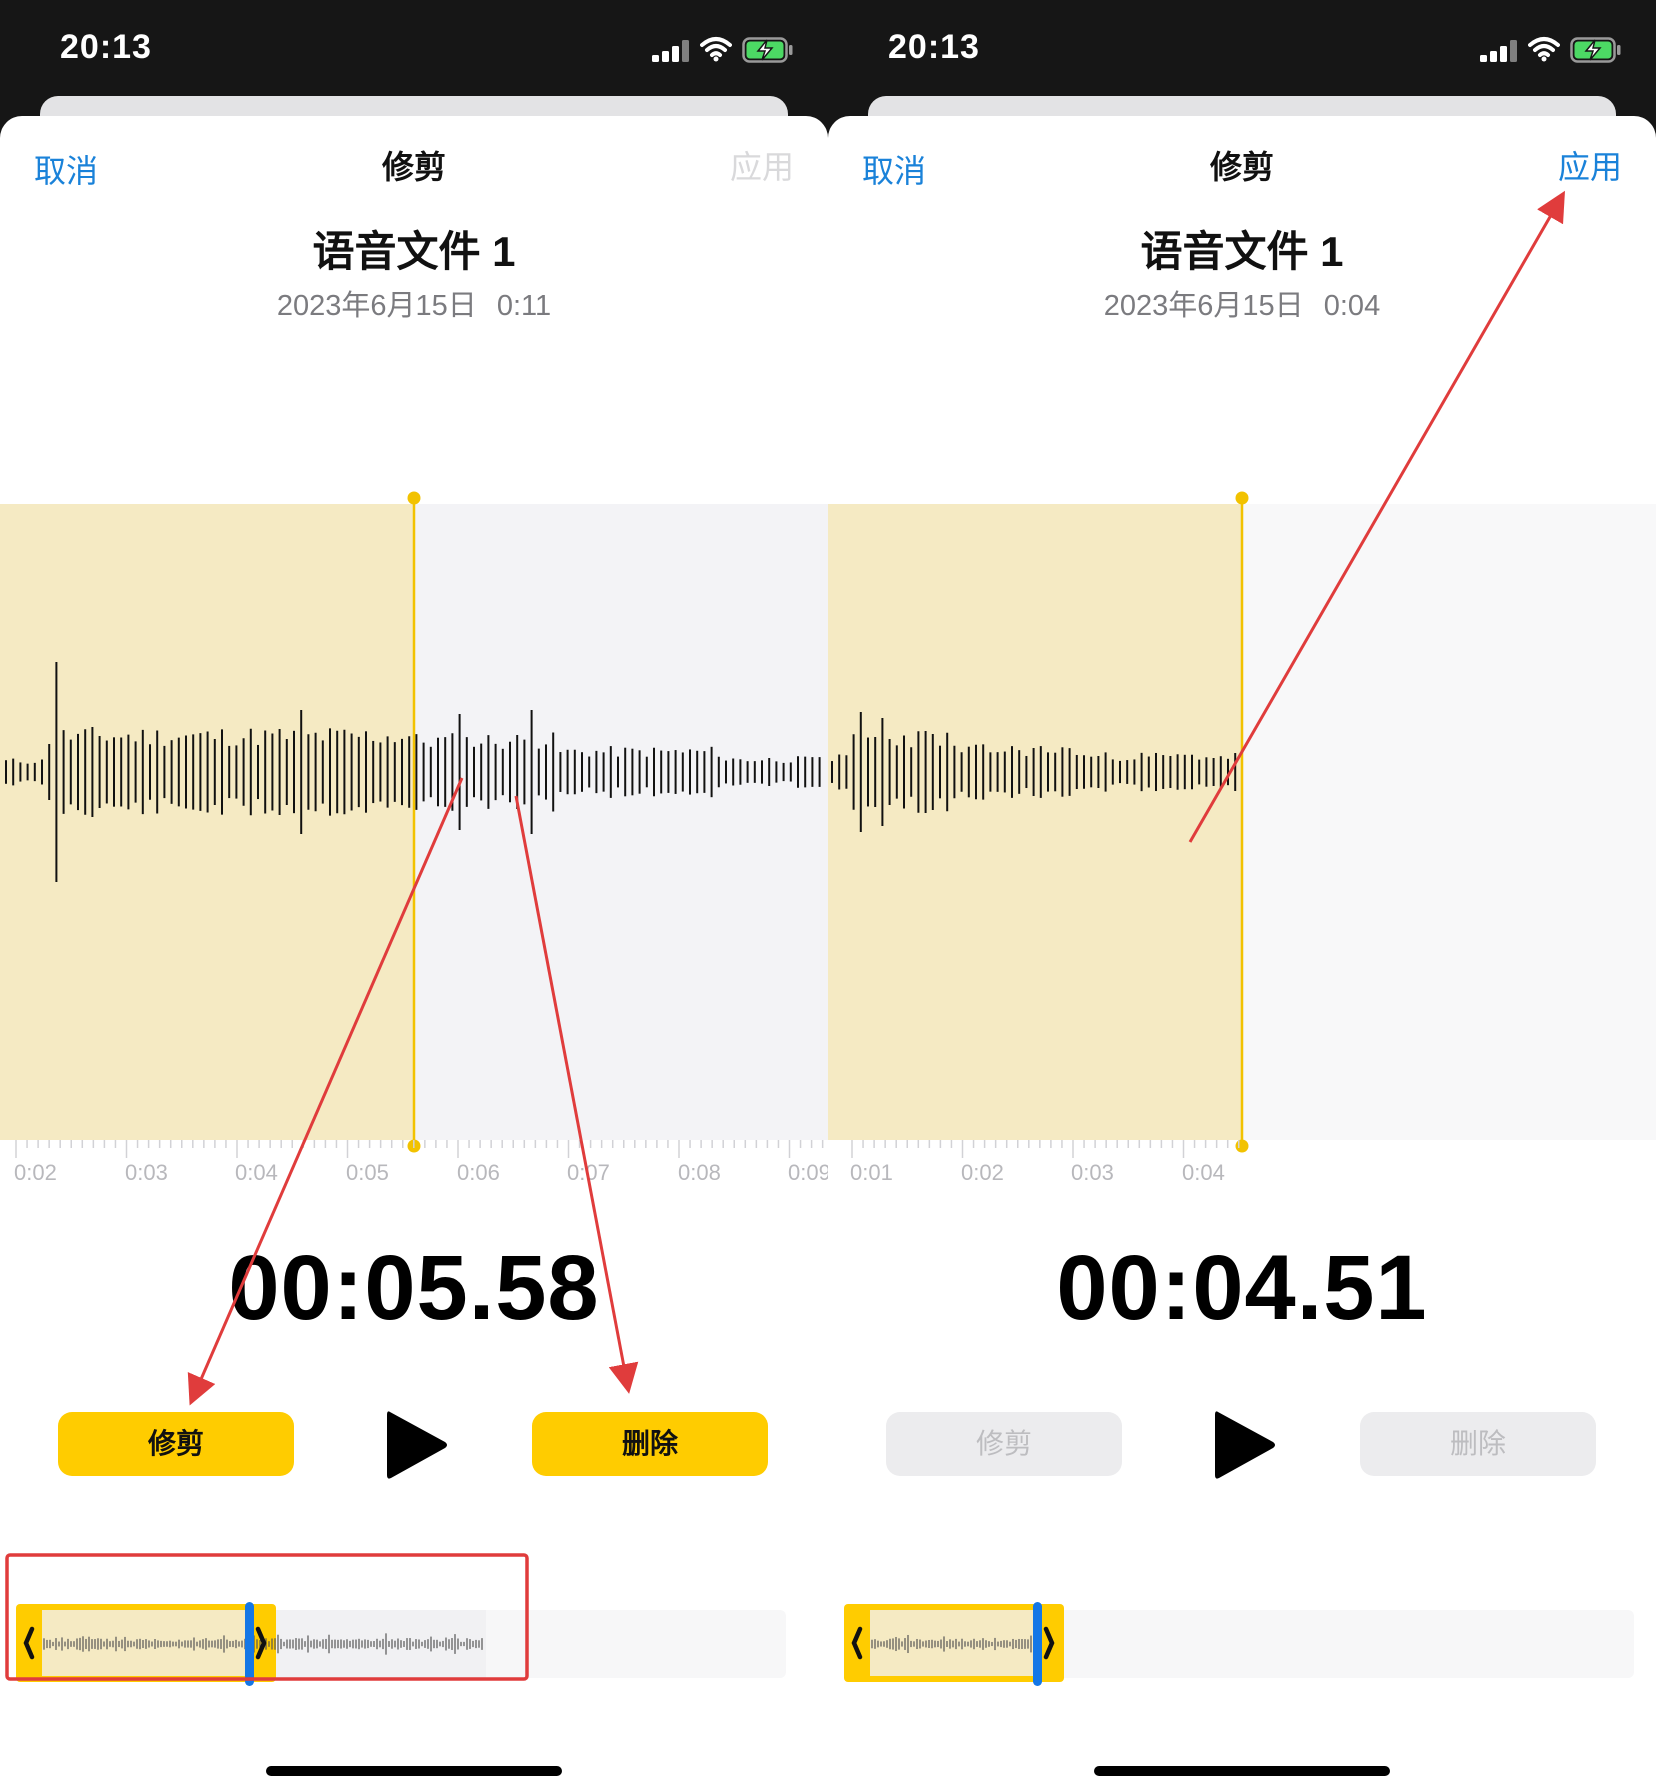  I want to click on recording-duration: 0:11, so click(524, 306).